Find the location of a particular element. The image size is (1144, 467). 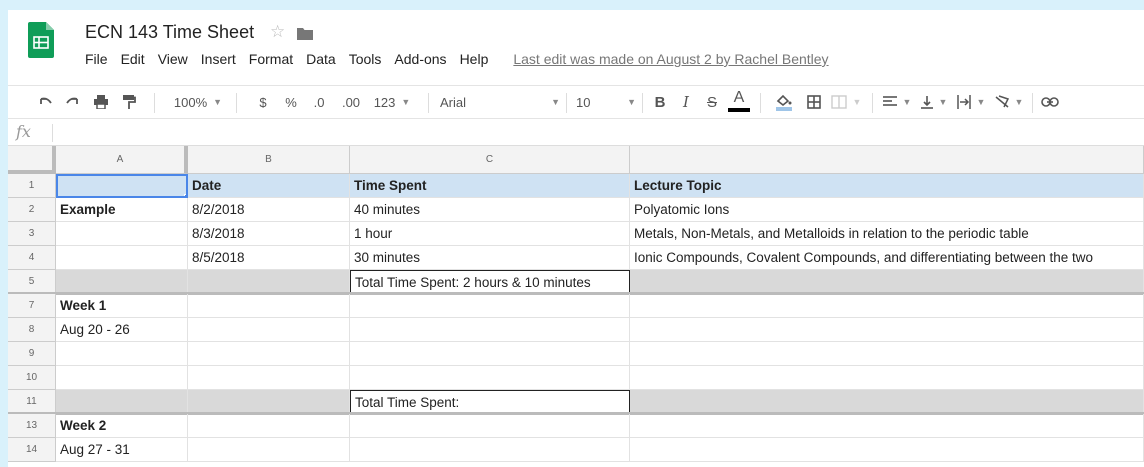

percent-format-button: % is located at coordinates (291, 102).